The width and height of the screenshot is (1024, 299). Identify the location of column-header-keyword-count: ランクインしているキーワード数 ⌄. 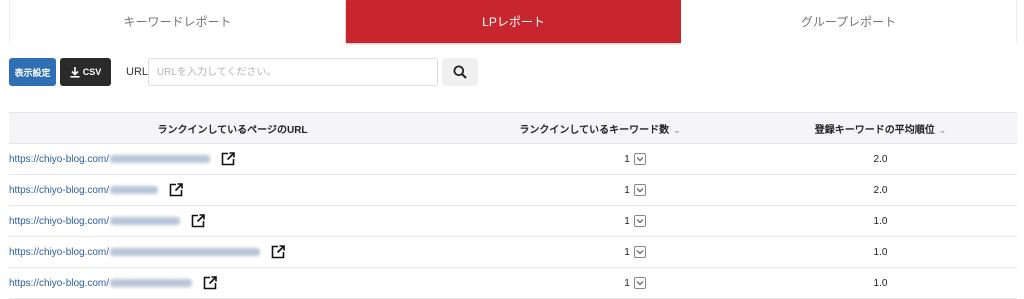
(600, 128).